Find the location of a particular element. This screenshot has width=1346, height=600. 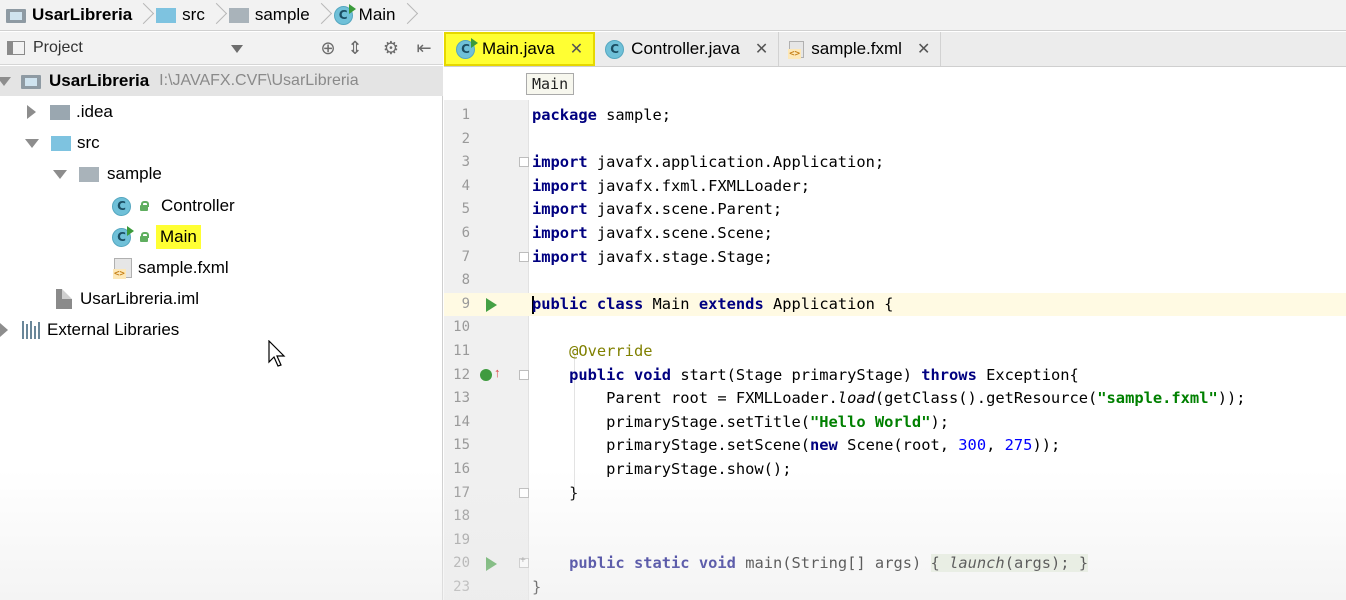

tab-controller-java: C Controller.java ✕ is located at coordinates (687, 49).